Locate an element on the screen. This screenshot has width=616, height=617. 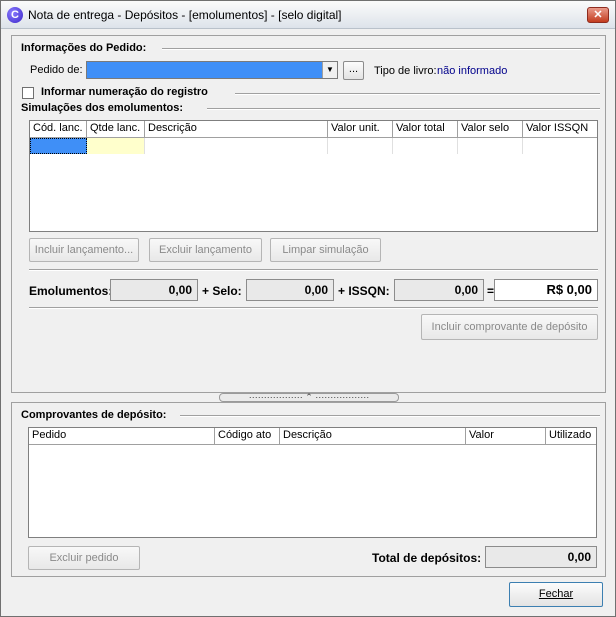
emolumentos-value: 0,00 is located at coordinates (154, 290).